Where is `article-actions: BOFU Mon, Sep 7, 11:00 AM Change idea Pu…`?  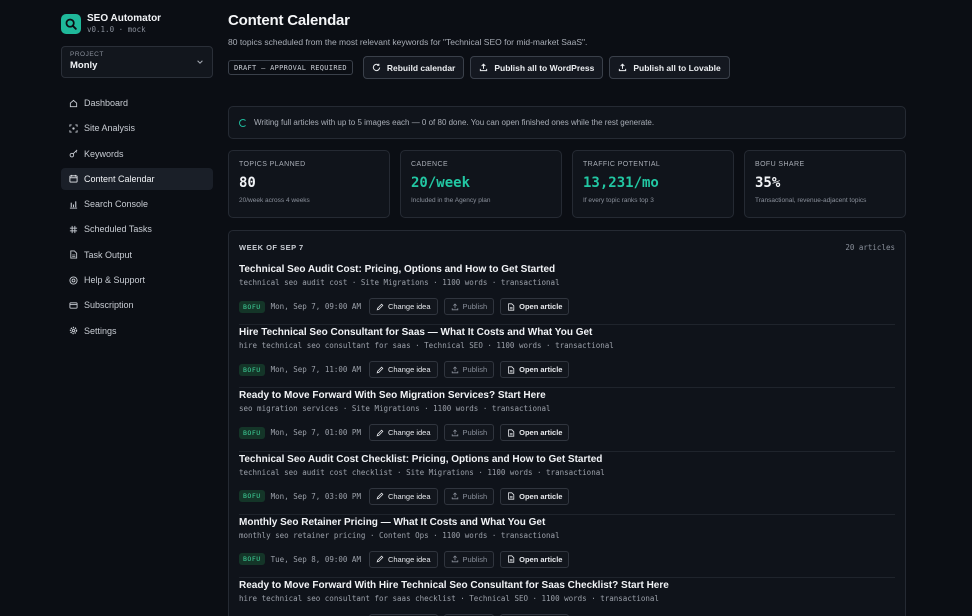
article-actions: BOFU Mon, Sep 7, 11:00 AM Change idea Pu… is located at coordinates (567, 370).